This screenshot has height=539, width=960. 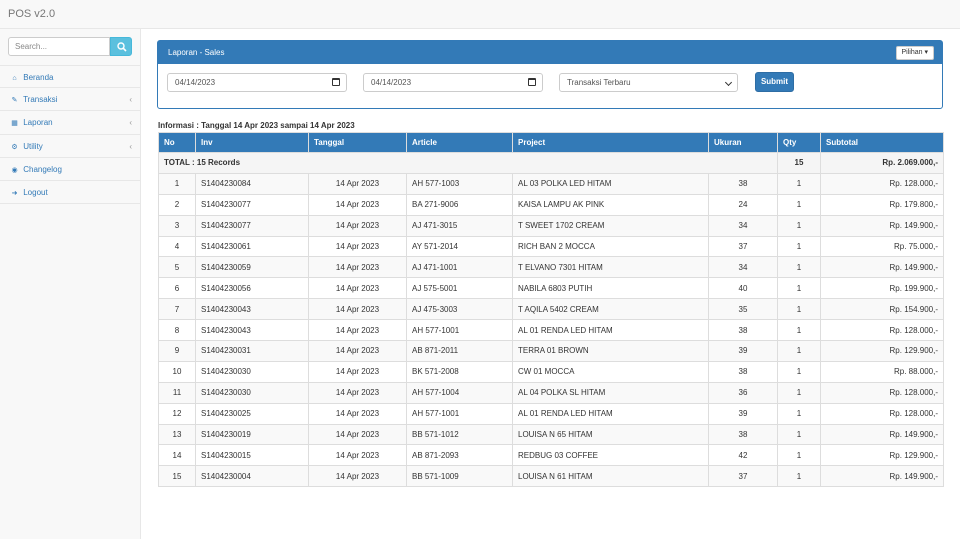 What do you see at coordinates (882, 246) in the screenshot?
I see `cell-subtotal: Rp. 75.000,-` at bounding box center [882, 246].